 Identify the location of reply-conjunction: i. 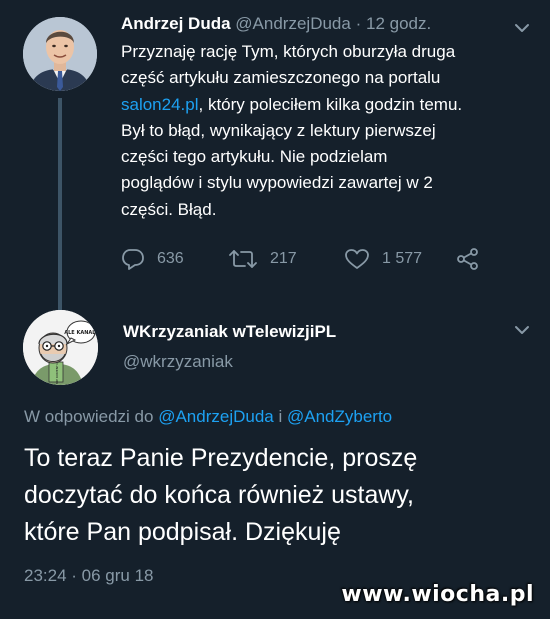
(280, 416).